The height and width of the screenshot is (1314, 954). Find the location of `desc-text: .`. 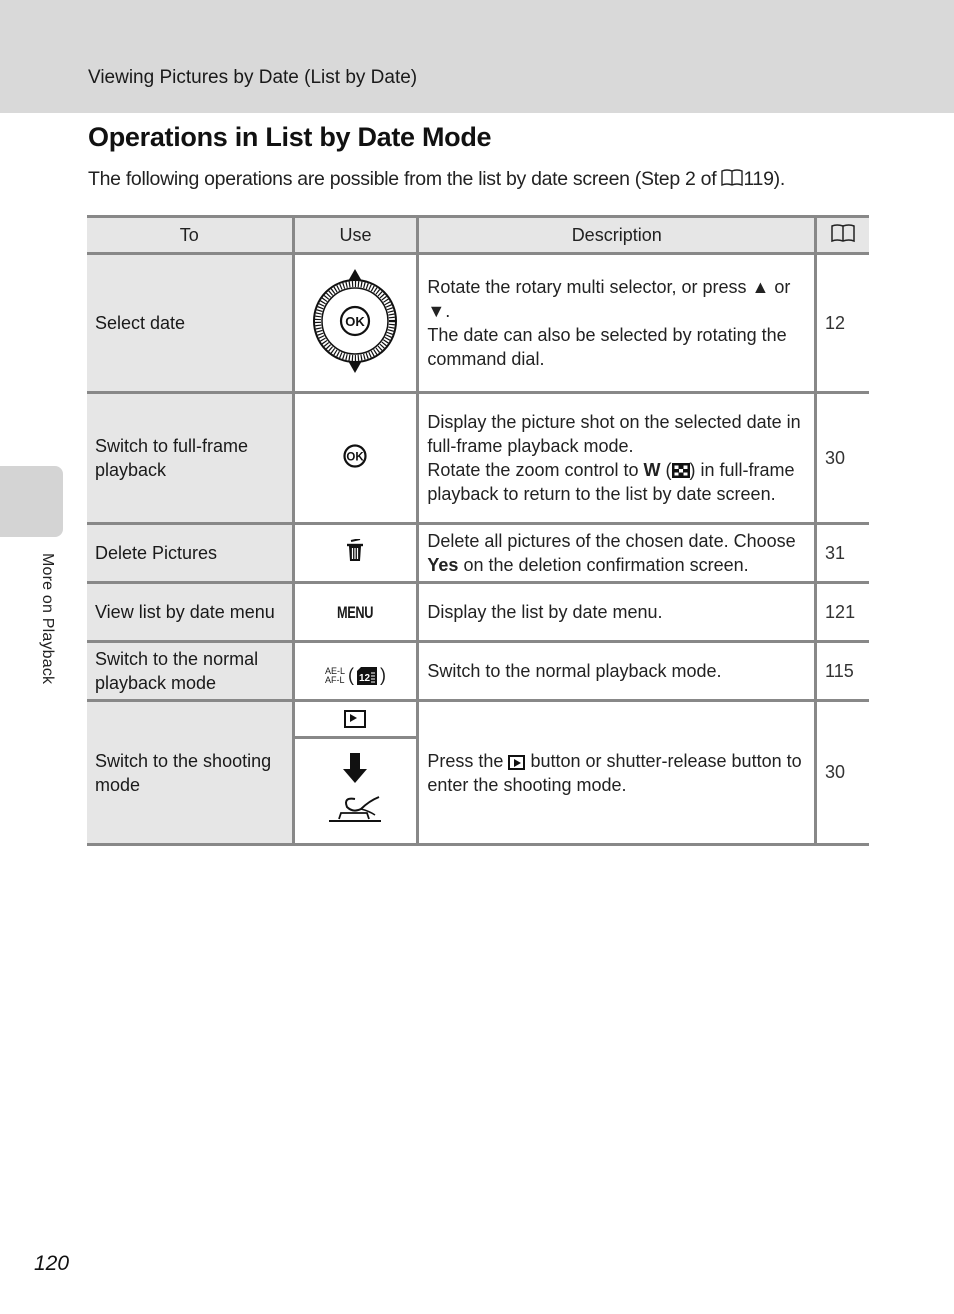

desc-text: . is located at coordinates (448, 311).